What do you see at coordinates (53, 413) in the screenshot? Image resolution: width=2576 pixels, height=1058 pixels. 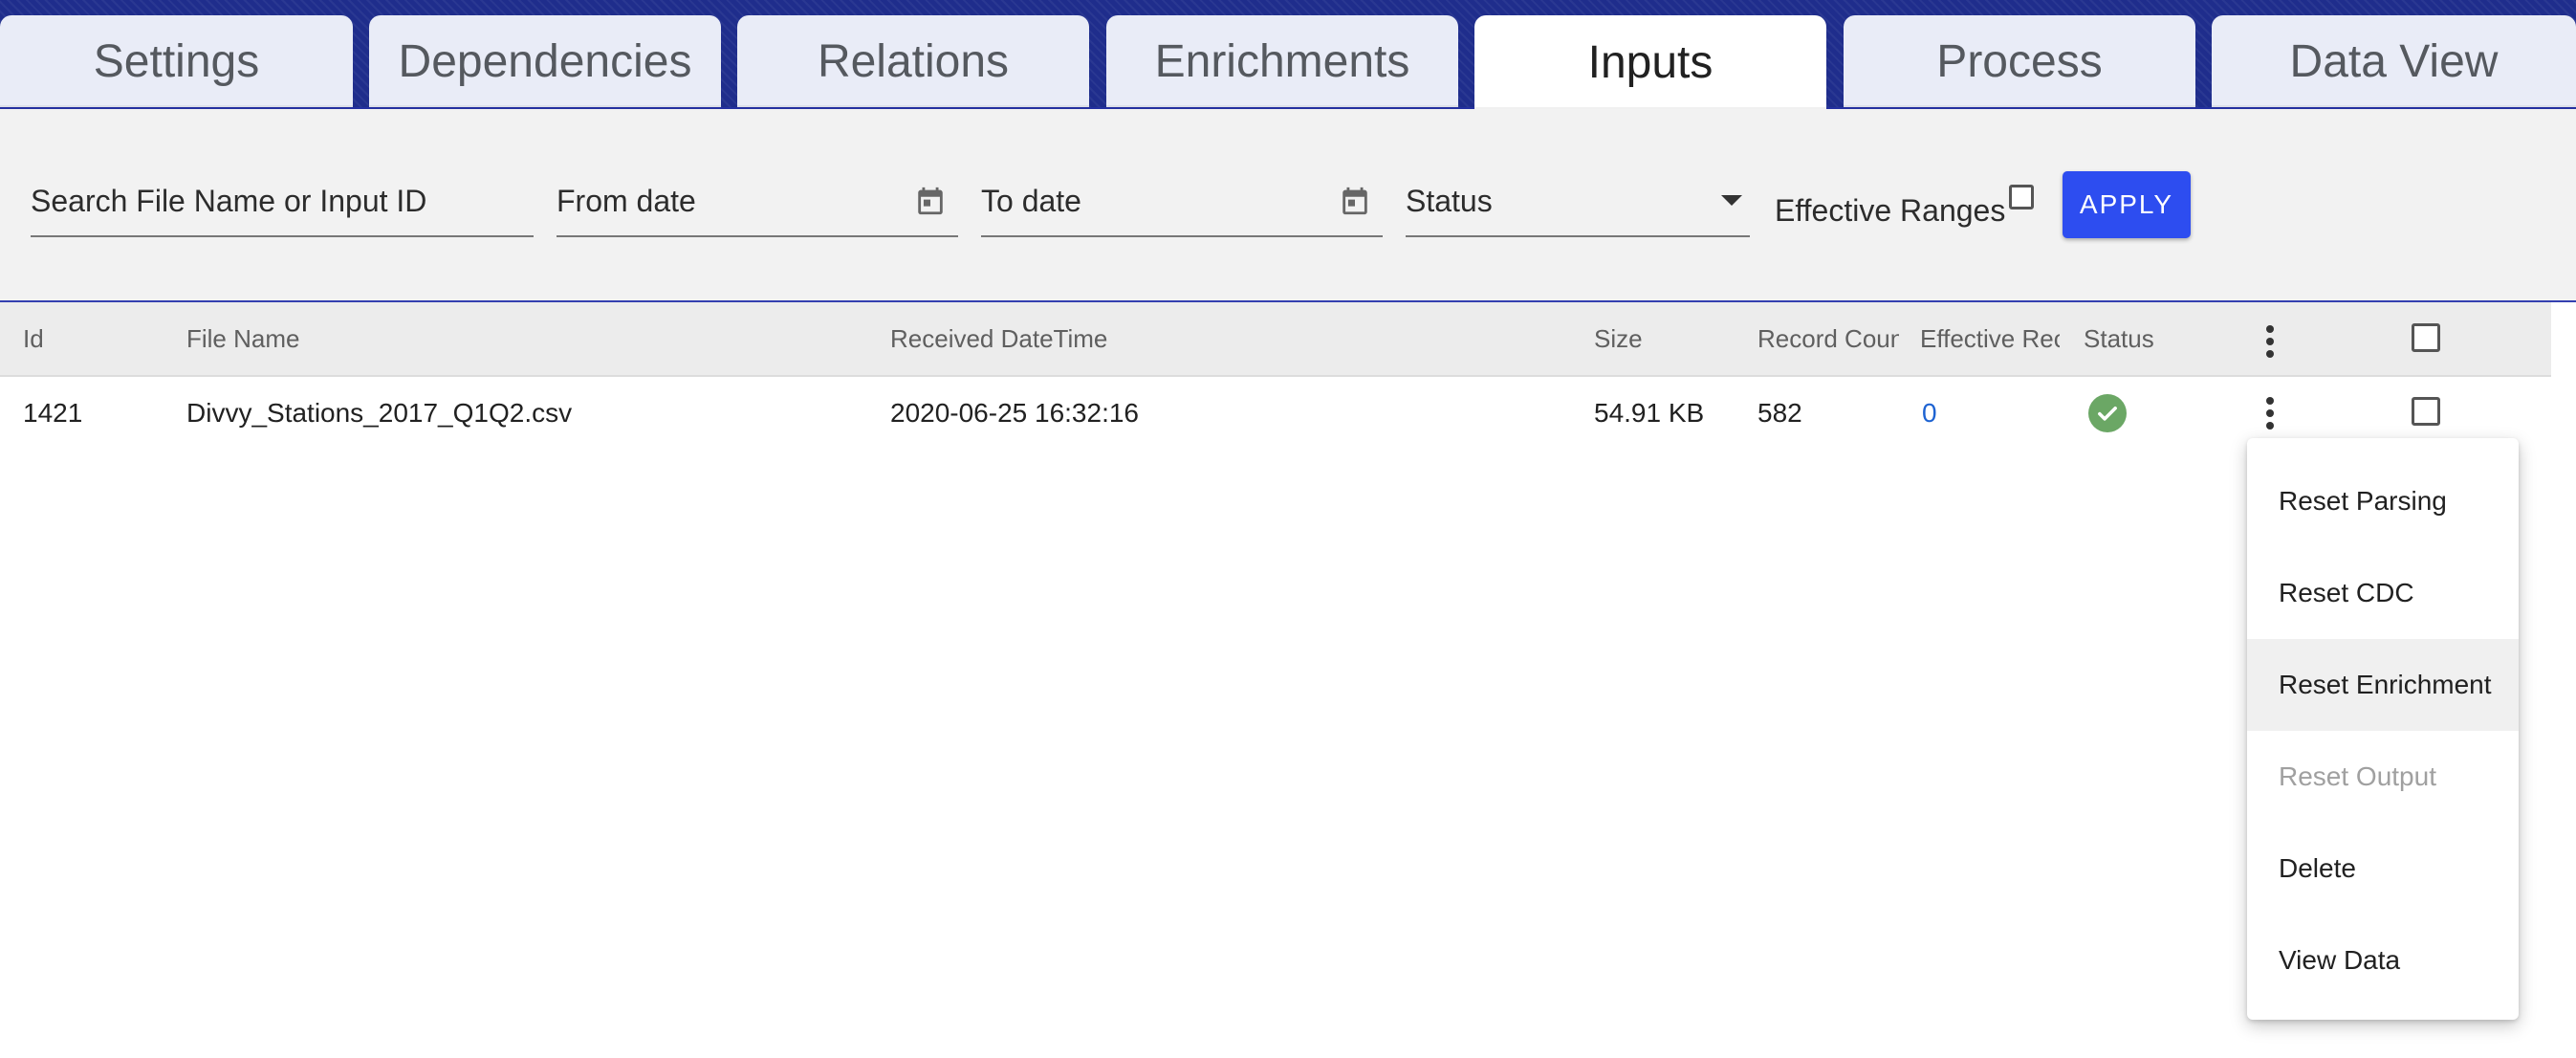 I see `cell-id: 1421` at bounding box center [53, 413].